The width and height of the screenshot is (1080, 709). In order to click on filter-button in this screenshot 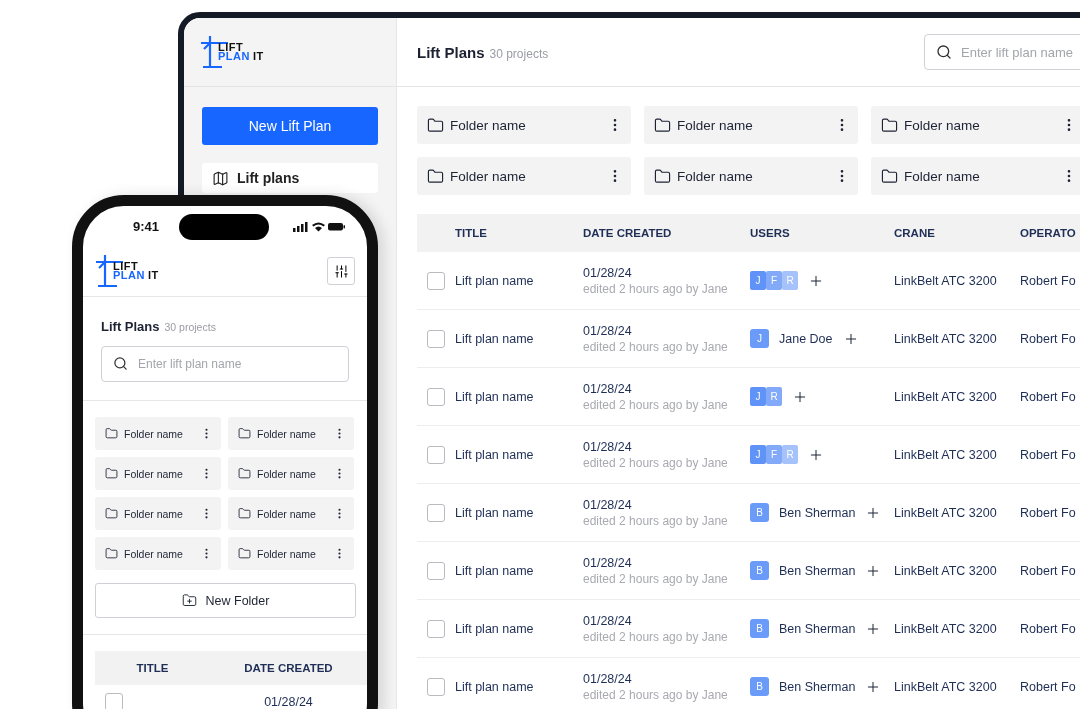, I will do `click(341, 271)`.